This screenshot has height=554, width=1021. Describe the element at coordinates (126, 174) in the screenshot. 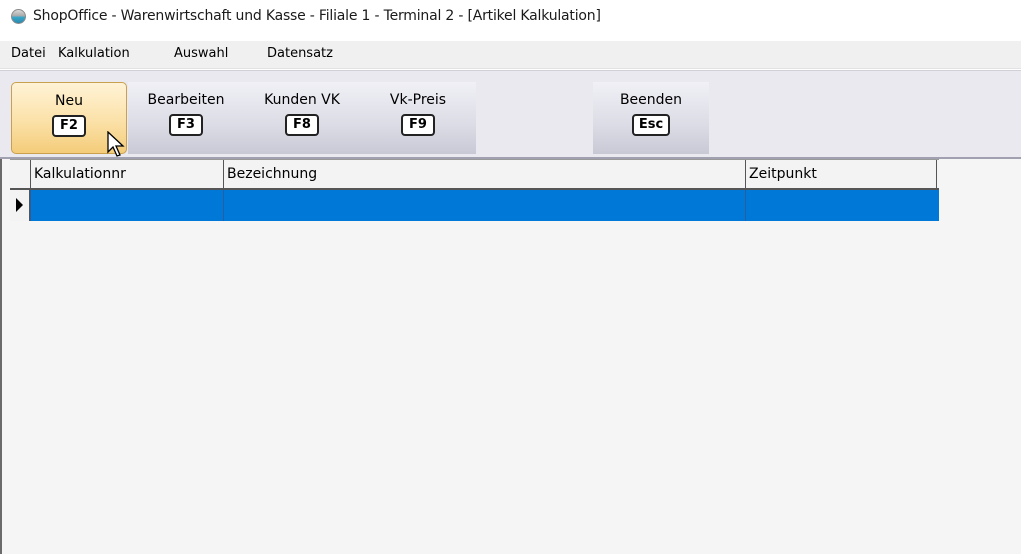

I see `column-header-kalkulationnr: Kalkulationnr` at that location.